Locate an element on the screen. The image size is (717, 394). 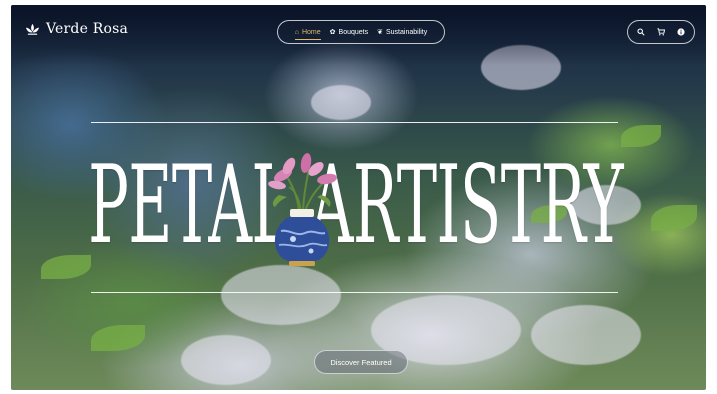
nav-item-bouquets: ✿ Bouquets is located at coordinates (349, 32).